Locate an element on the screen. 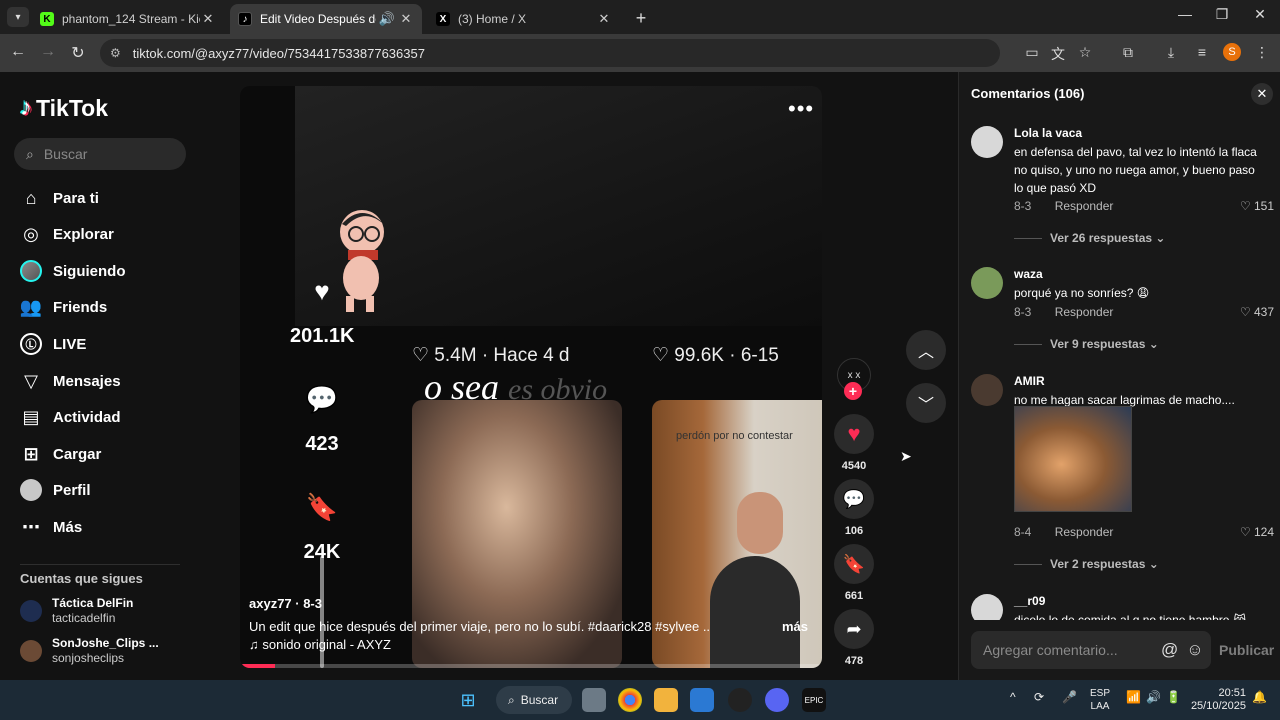 The image size is (1280, 720). sidebar-item-mensajes: ▽ Mensajes is located at coordinates (105, 381).